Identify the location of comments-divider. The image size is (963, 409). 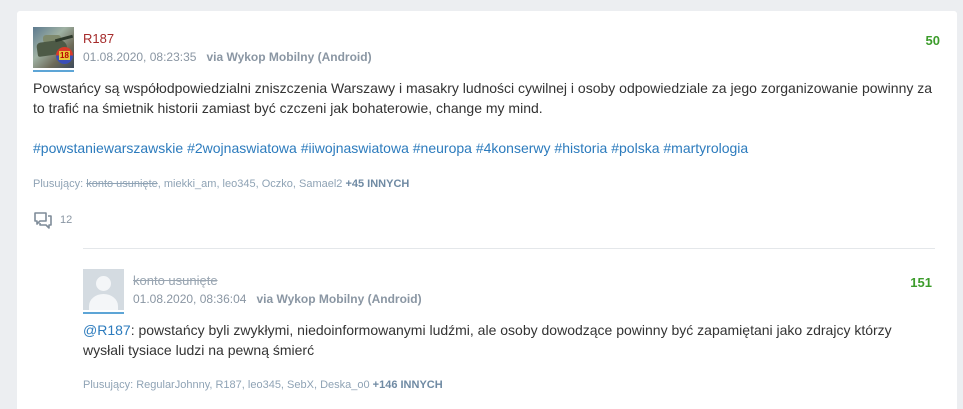
(509, 248).